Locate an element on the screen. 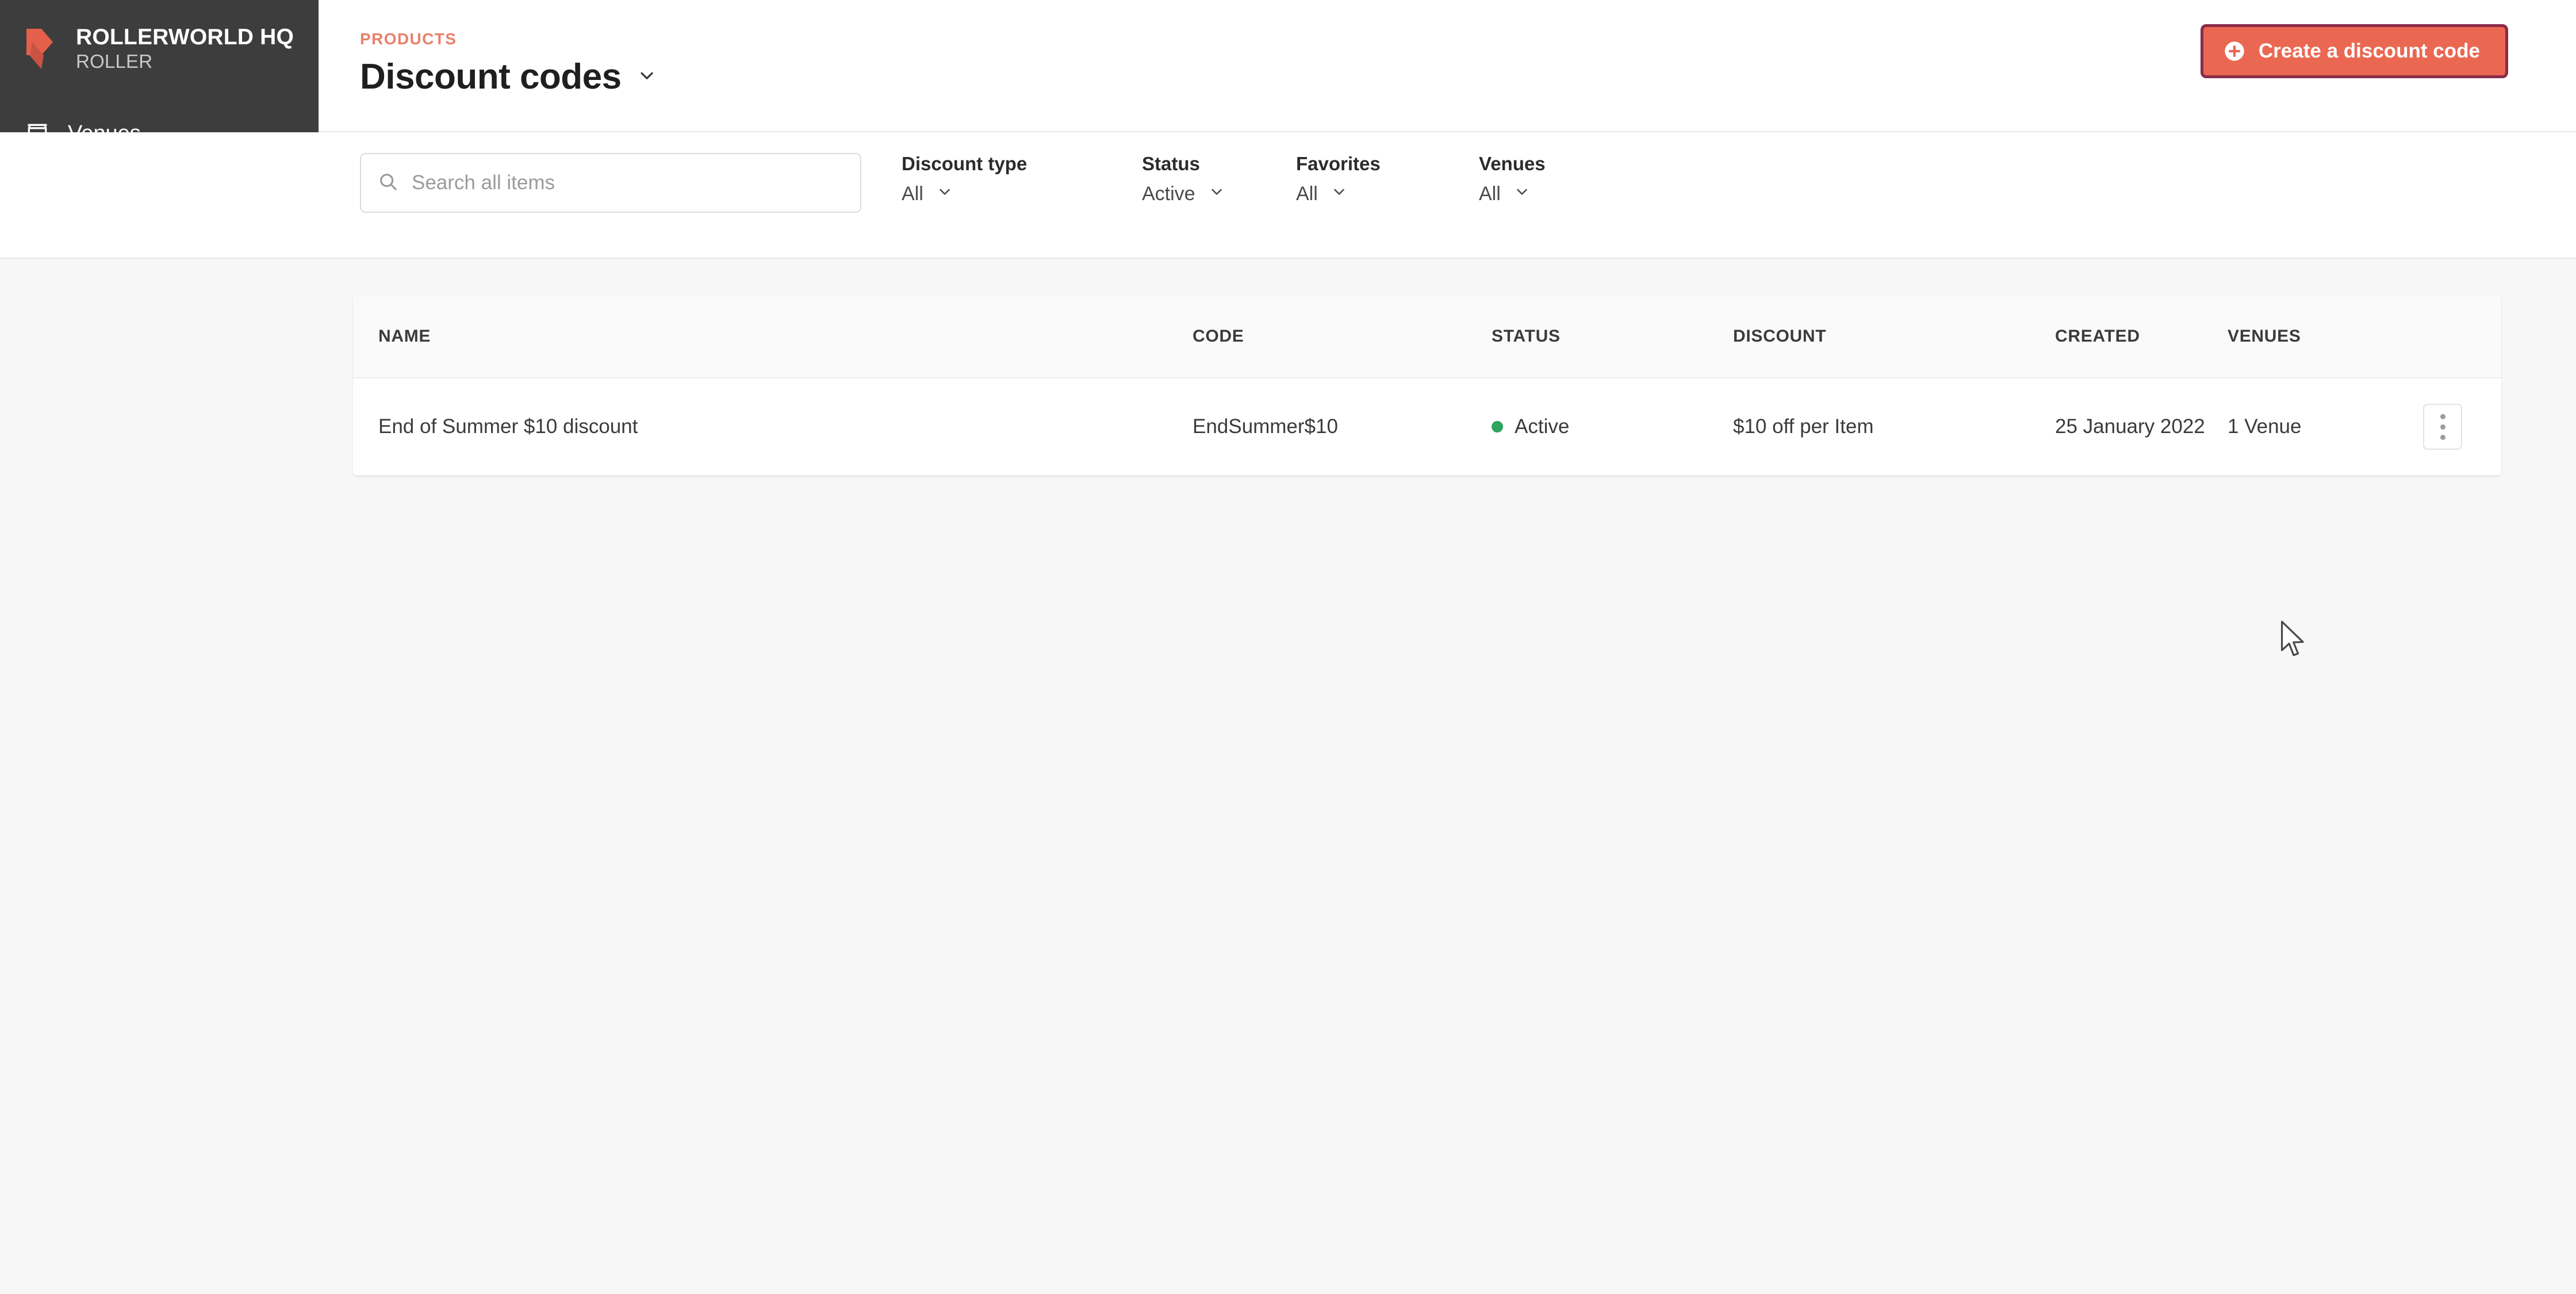 The image size is (2576, 1294). filter-status-label: Status is located at coordinates (1171, 164).